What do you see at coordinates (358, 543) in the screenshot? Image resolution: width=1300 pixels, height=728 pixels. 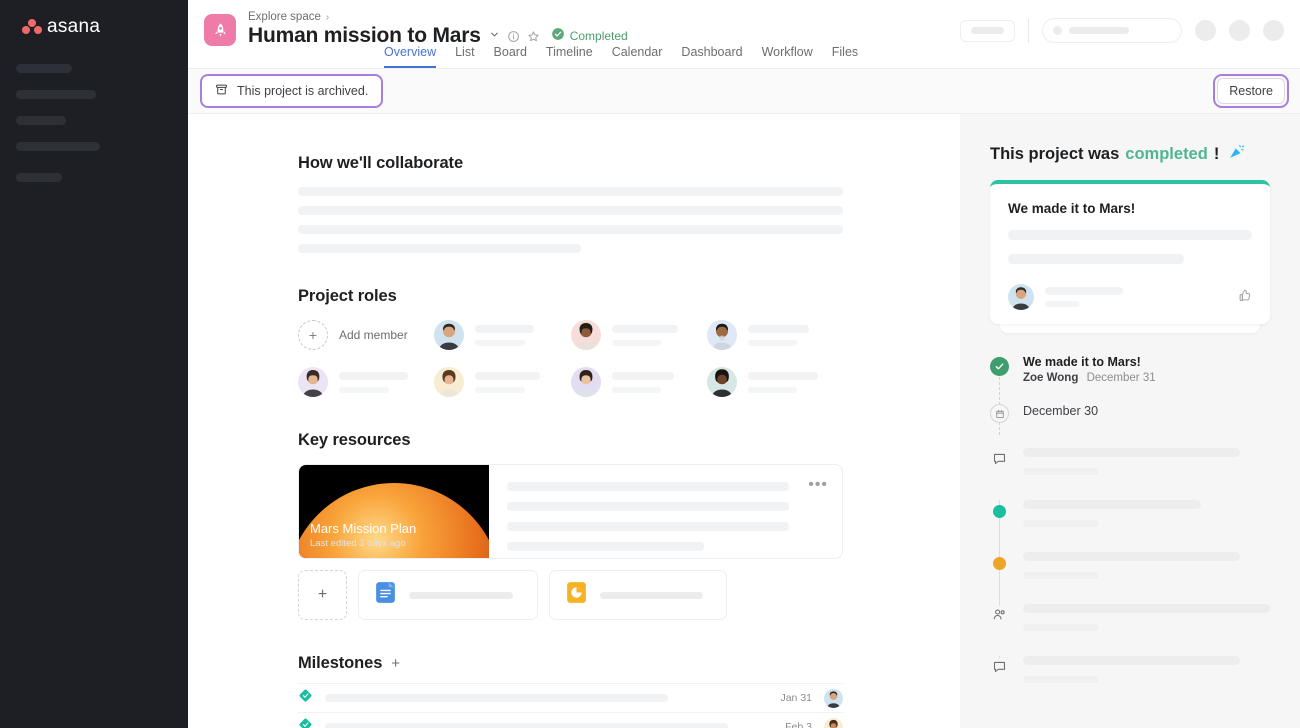 I see `resource-subtitle: Last edited 3 days ago` at bounding box center [358, 543].